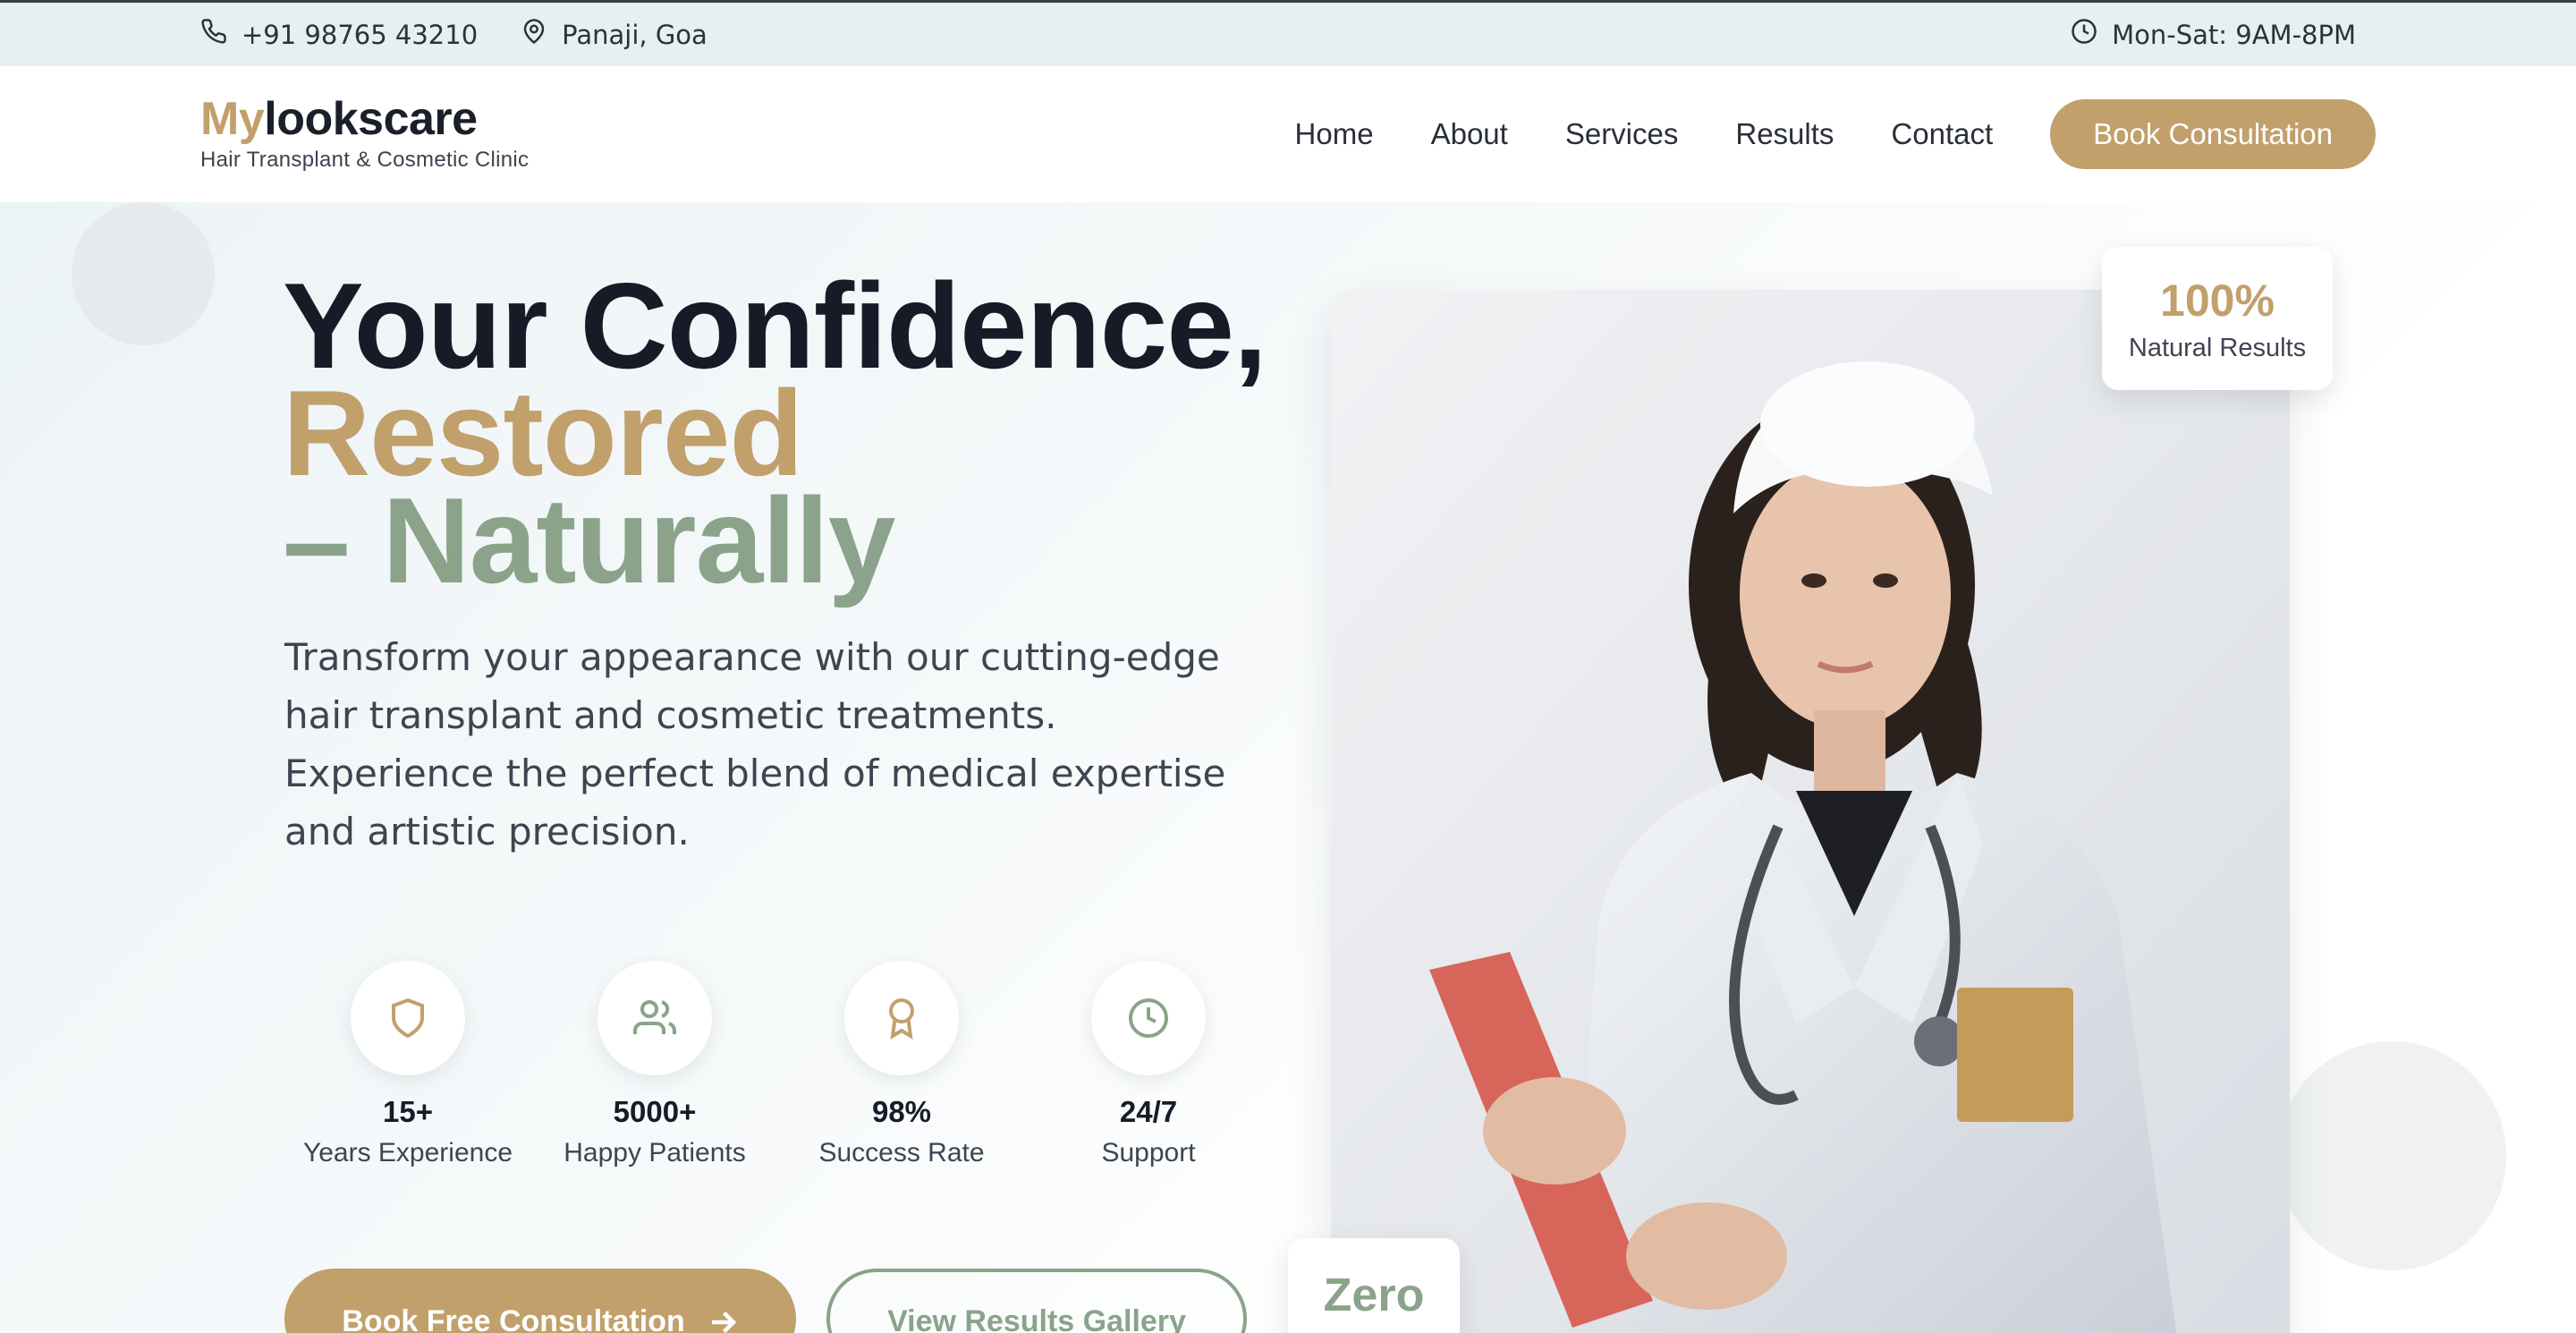  Describe the element at coordinates (1784, 134) in the screenshot. I see `nav-results: Results` at that location.